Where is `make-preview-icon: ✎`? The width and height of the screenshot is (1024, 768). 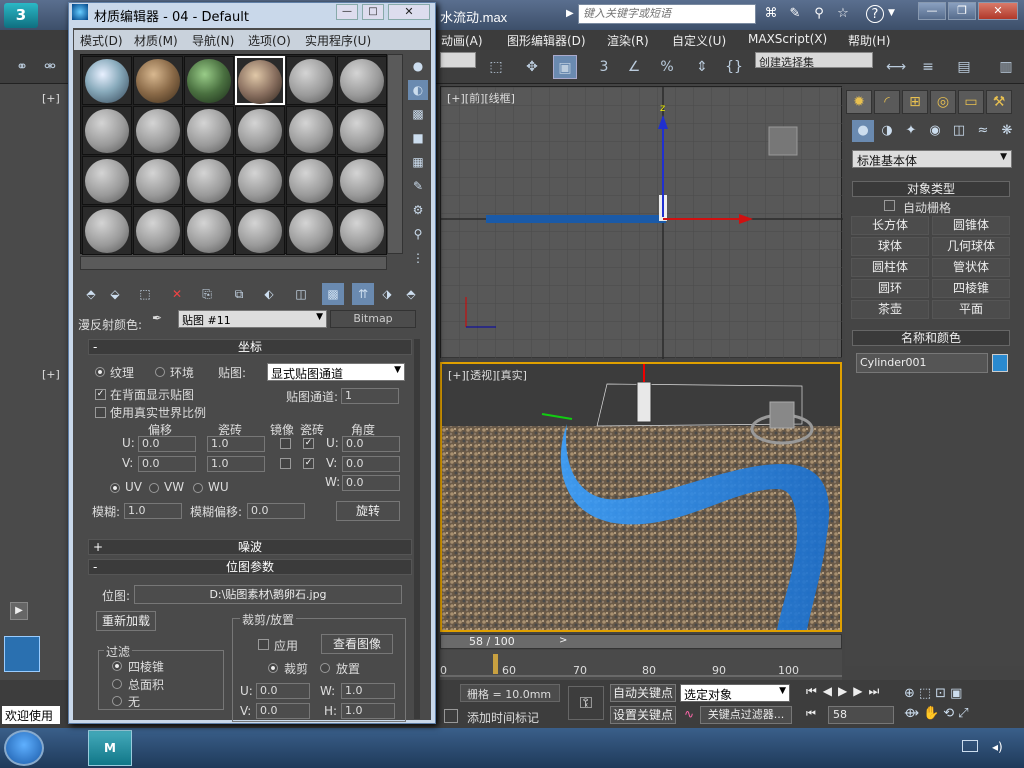
make-preview-icon: ✎ is located at coordinates (418, 186).